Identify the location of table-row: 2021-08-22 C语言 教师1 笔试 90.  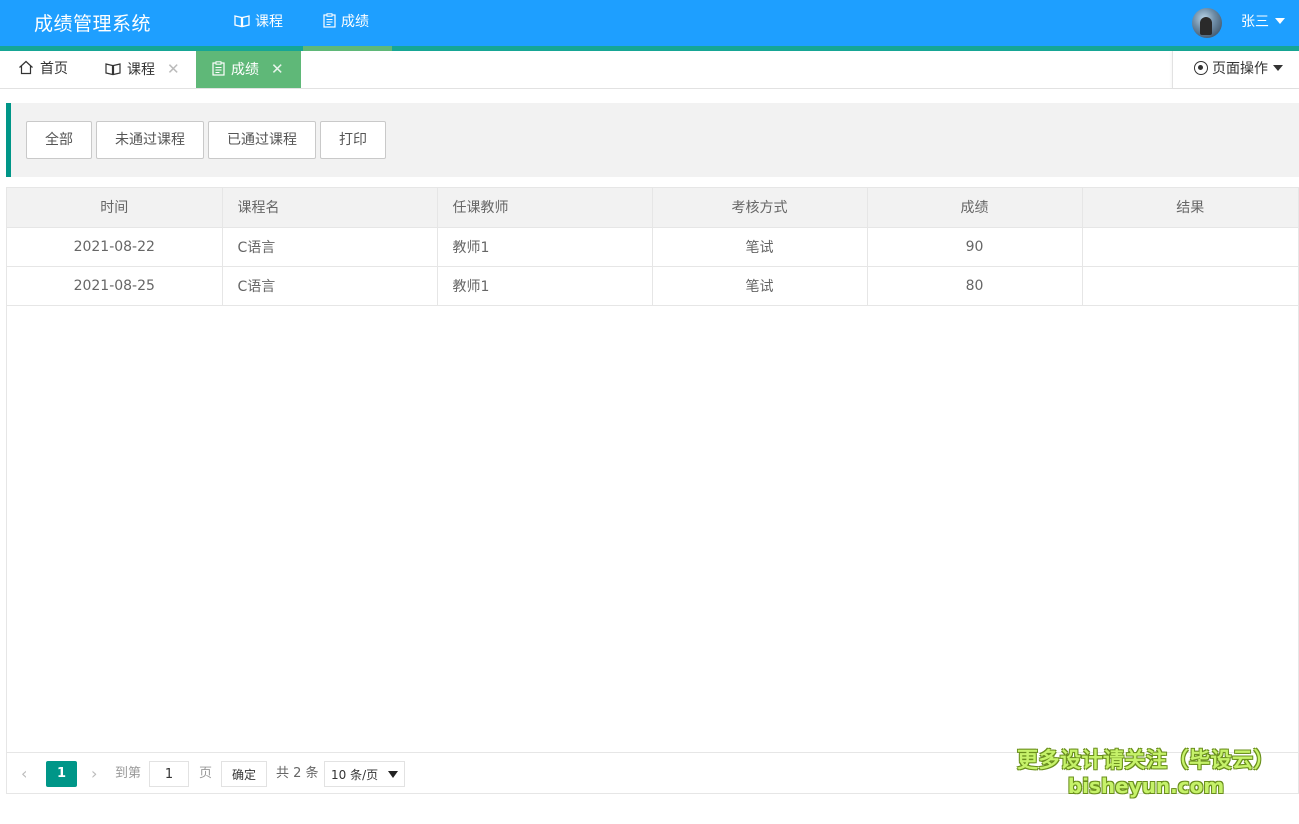
(652, 247).